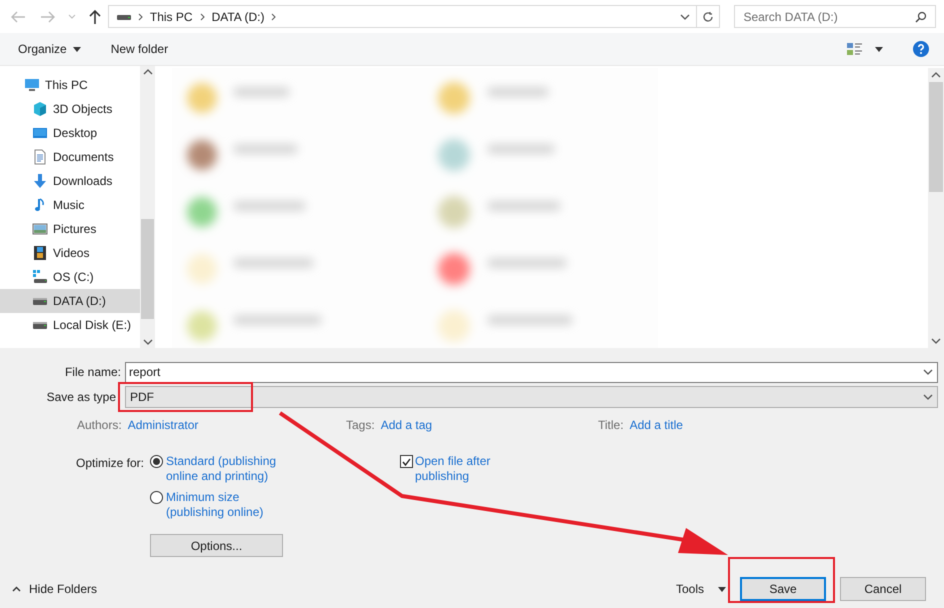  Describe the element at coordinates (40, 229) in the screenshot. I see `image-icon` at that location.